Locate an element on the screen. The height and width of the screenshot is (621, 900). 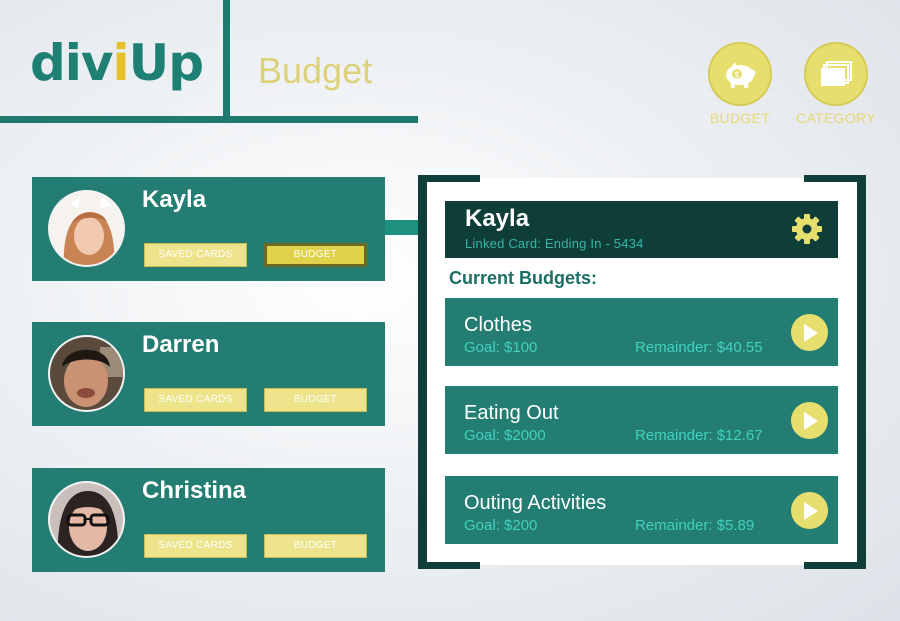
user-name: Christina is located at coordinates (194, 490).